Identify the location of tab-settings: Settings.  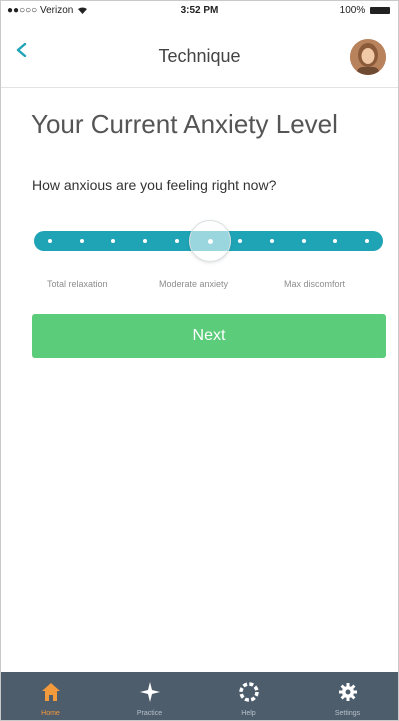
(347, 696).